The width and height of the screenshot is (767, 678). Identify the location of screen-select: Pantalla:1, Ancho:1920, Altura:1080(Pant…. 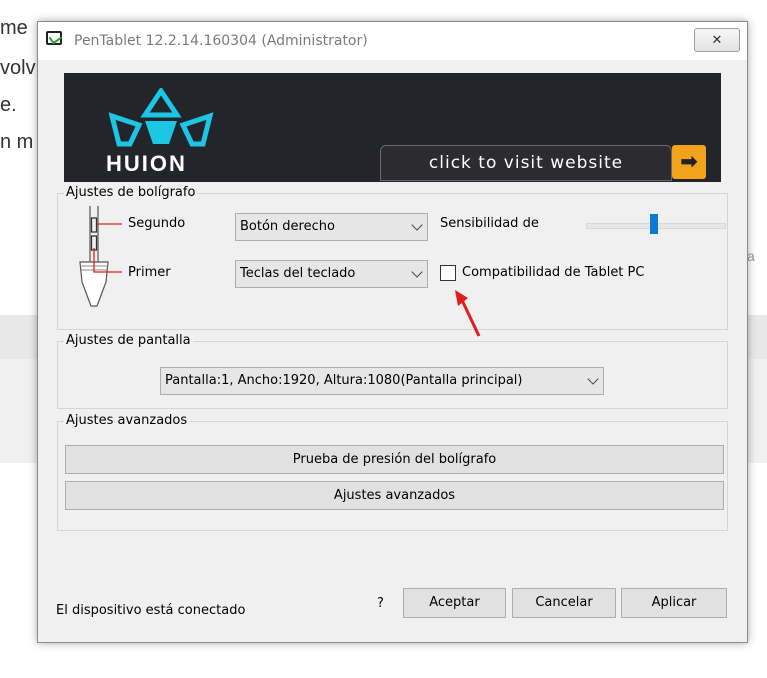
(382, 381).